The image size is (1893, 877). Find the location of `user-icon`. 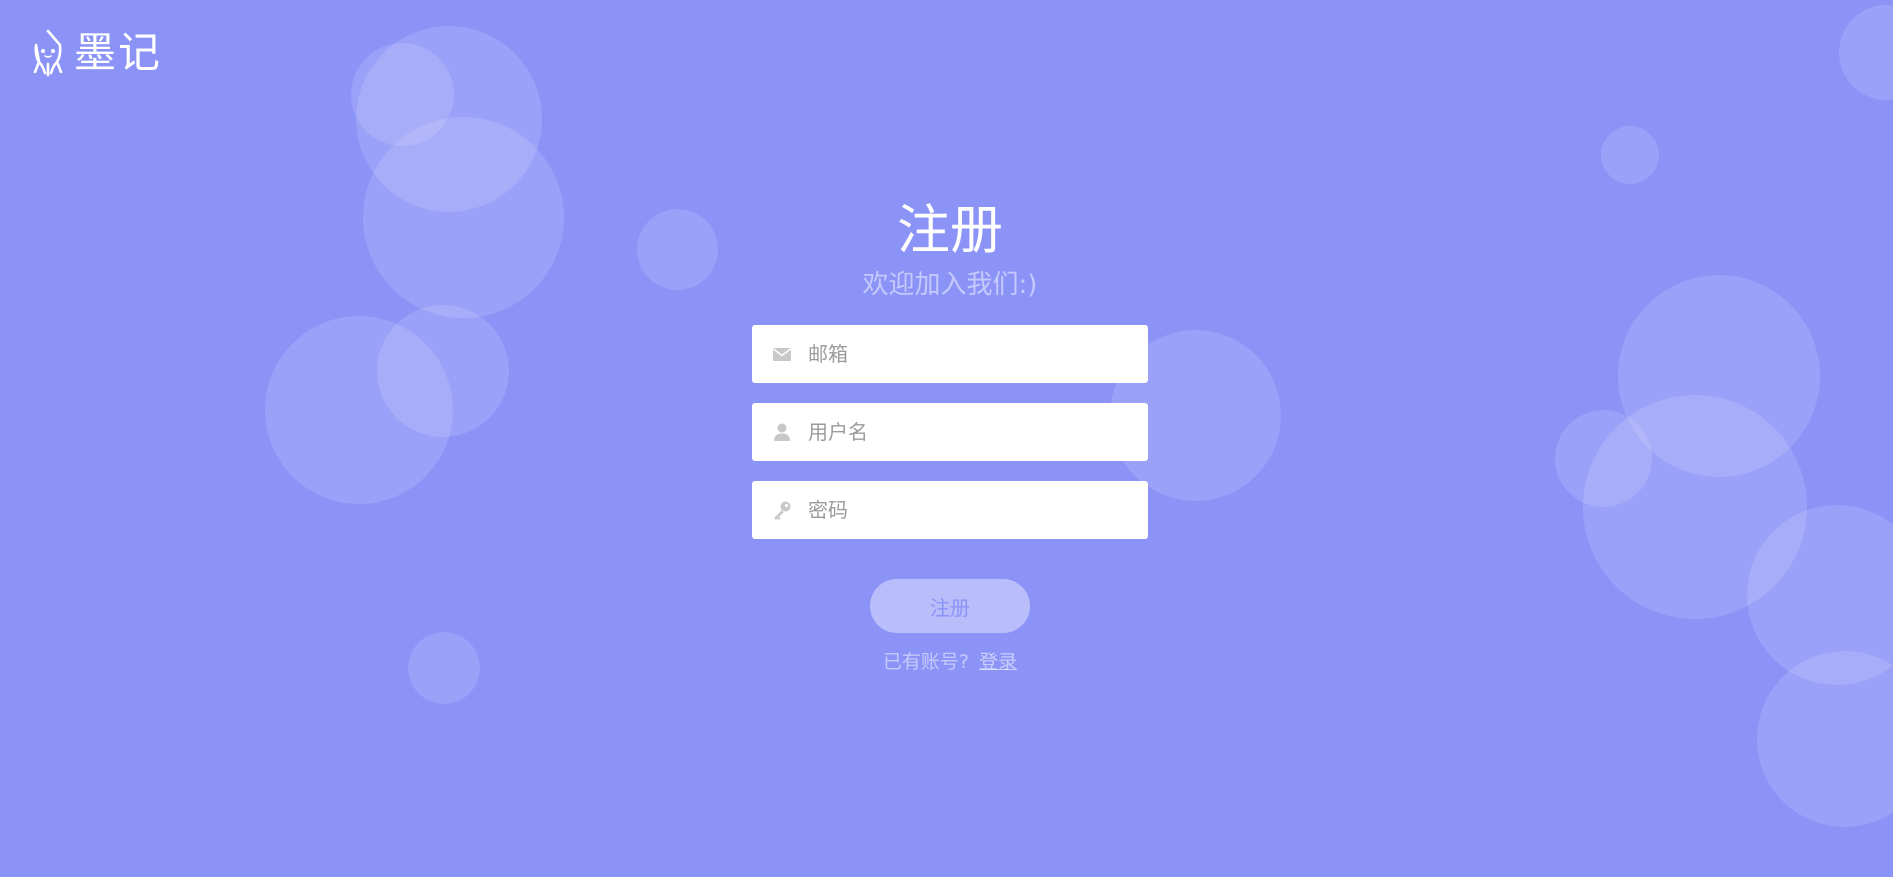

user-icon is located at coordinates (782, 432).